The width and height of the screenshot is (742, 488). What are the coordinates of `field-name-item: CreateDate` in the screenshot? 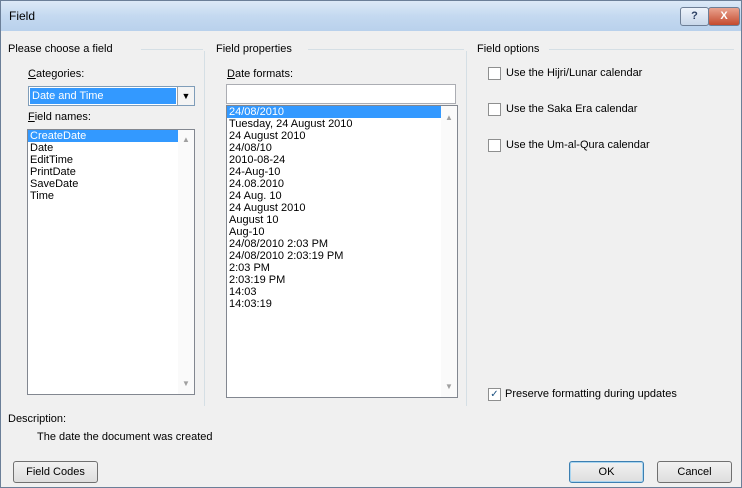 It's located at (111, 136).